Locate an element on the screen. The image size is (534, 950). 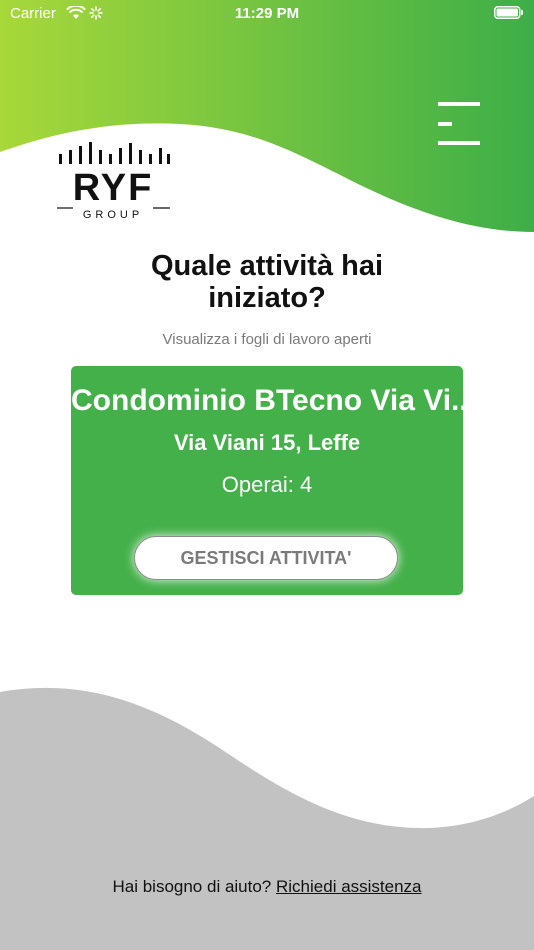
request-assistance-link: Richiedi assistenza is located at coordinates (349, 886).